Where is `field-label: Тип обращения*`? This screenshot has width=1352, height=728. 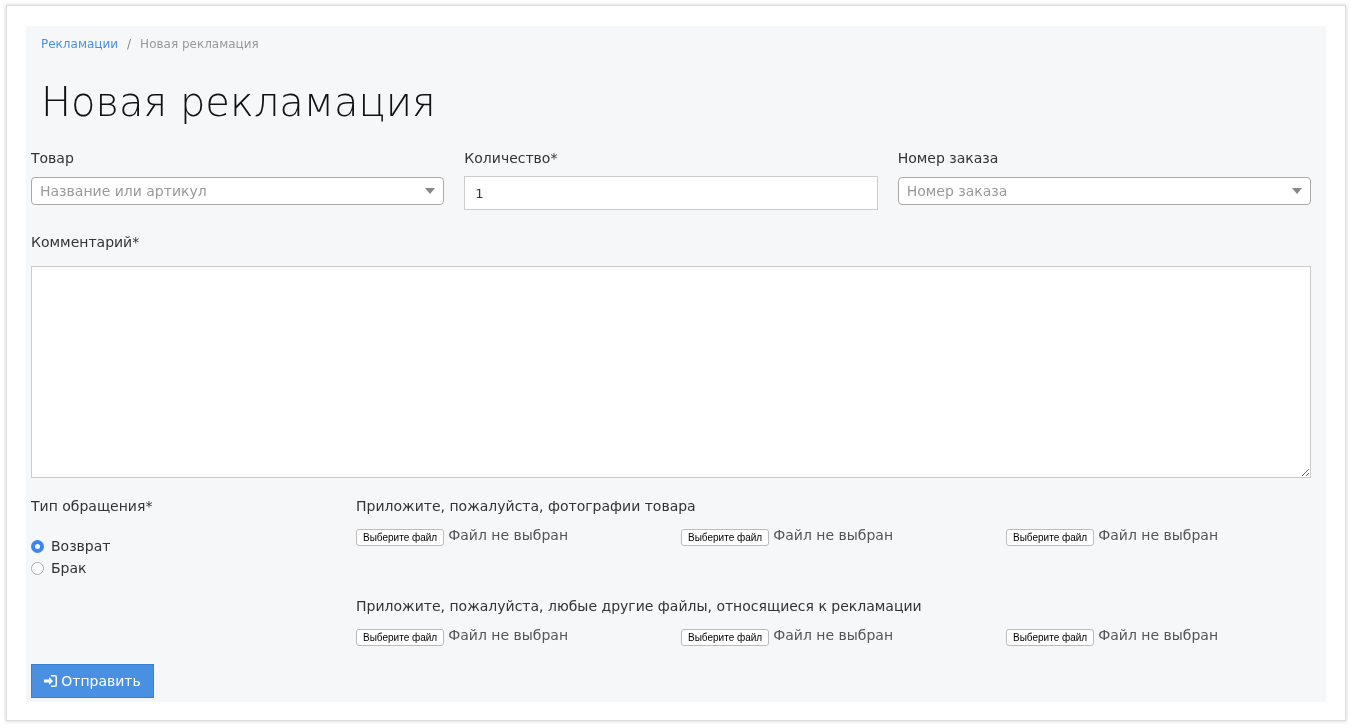
field-label: Тип обращения* is located at coordinates (92, 507).